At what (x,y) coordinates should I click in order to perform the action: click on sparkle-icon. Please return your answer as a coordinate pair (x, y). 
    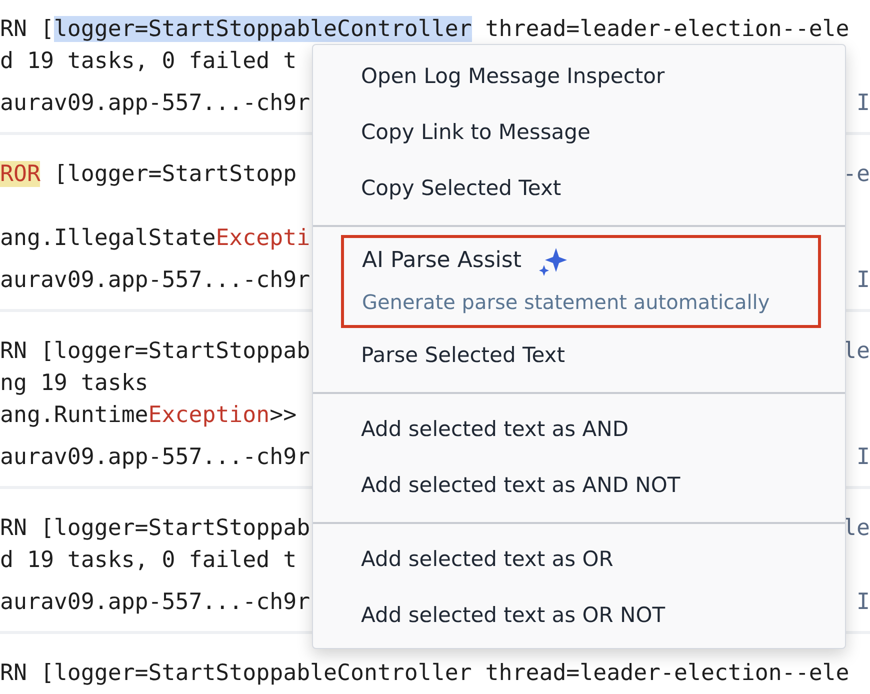
    Looking at the image, I should click on (553, 261).